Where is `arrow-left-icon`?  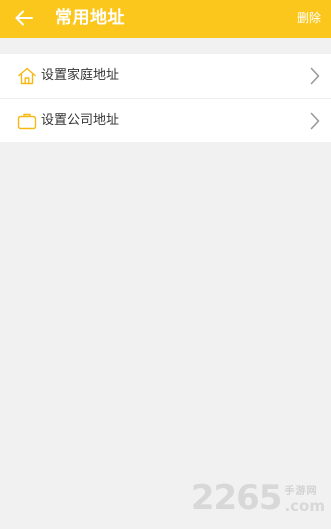 arrow-left-icon is located at coordinates (24, 18).